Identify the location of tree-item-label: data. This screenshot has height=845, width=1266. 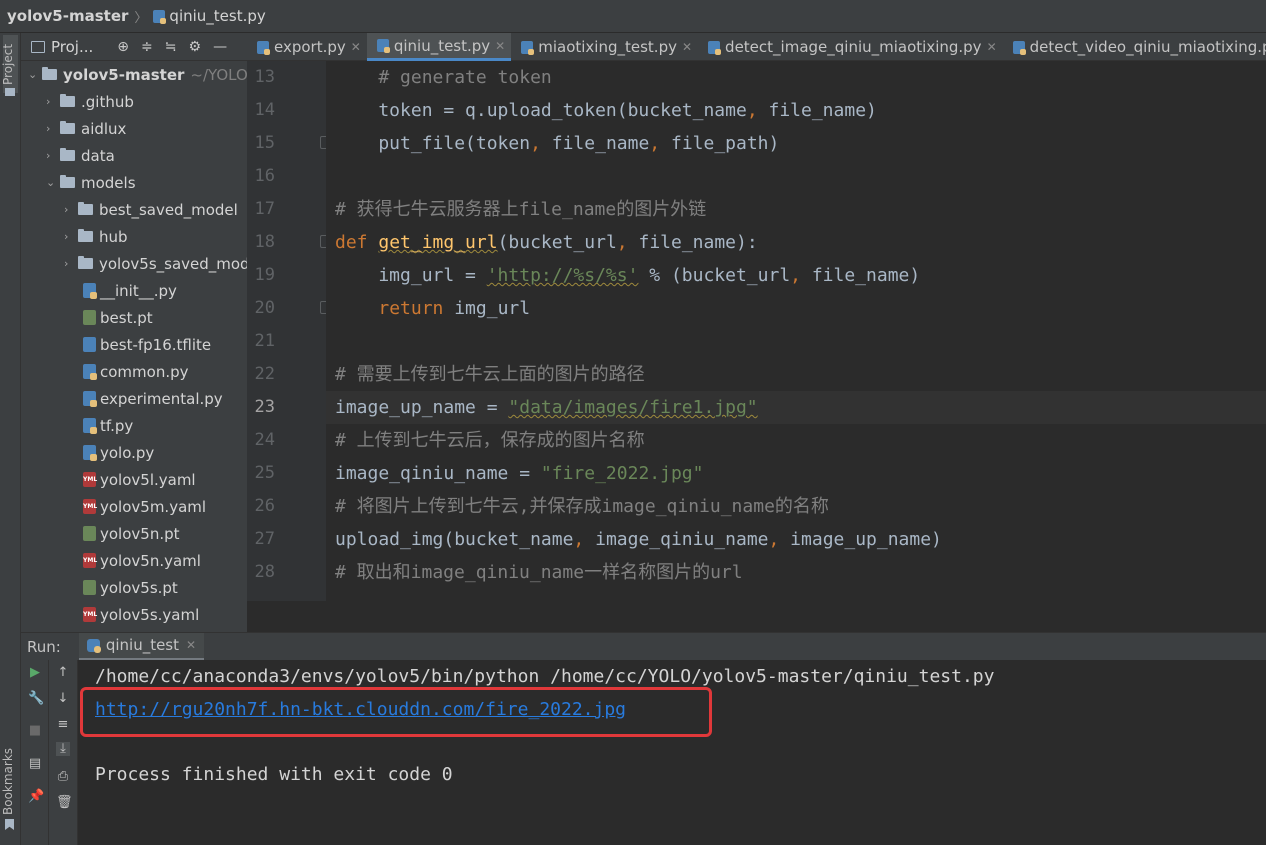
(98, 155).